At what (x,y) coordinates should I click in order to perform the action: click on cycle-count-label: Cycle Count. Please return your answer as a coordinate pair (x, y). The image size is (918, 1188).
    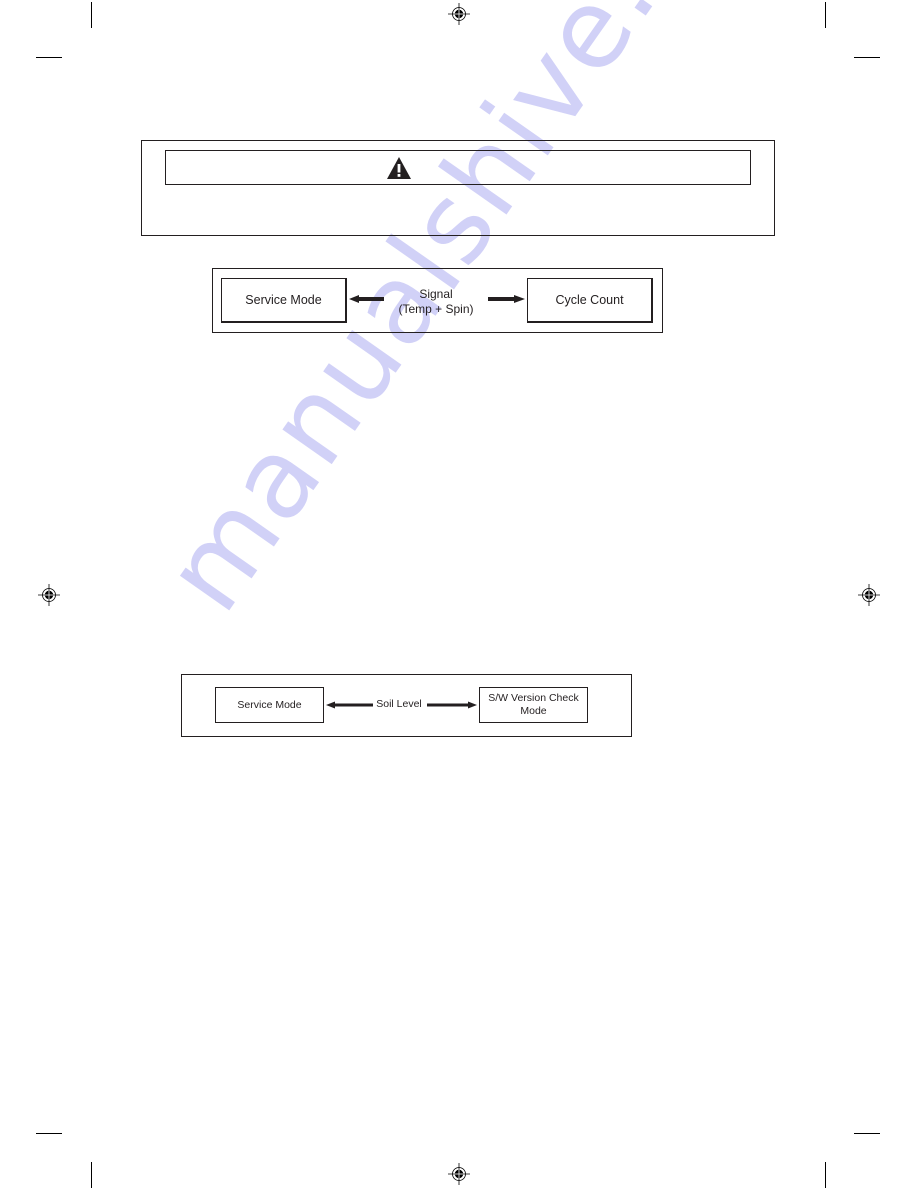
    Looking at the image, I should click on (589, 299).